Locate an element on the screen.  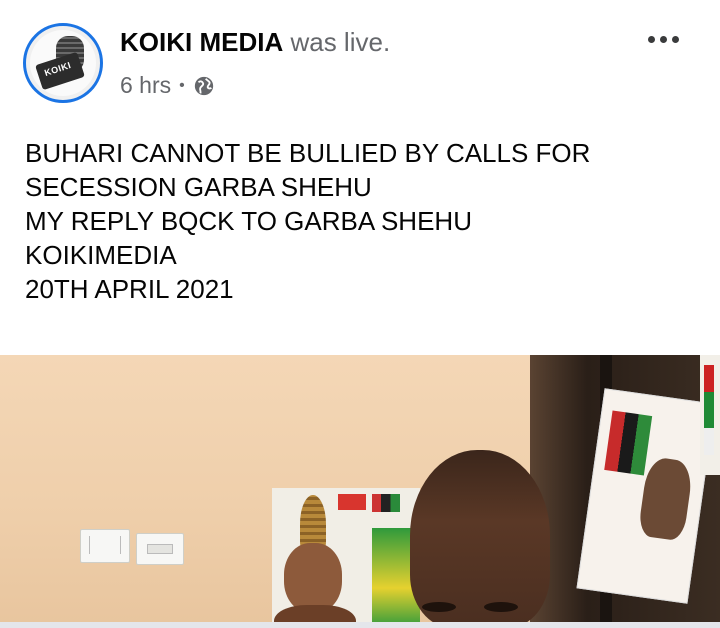
page-avatar: KOIKI is located at coordinates (63, 63).